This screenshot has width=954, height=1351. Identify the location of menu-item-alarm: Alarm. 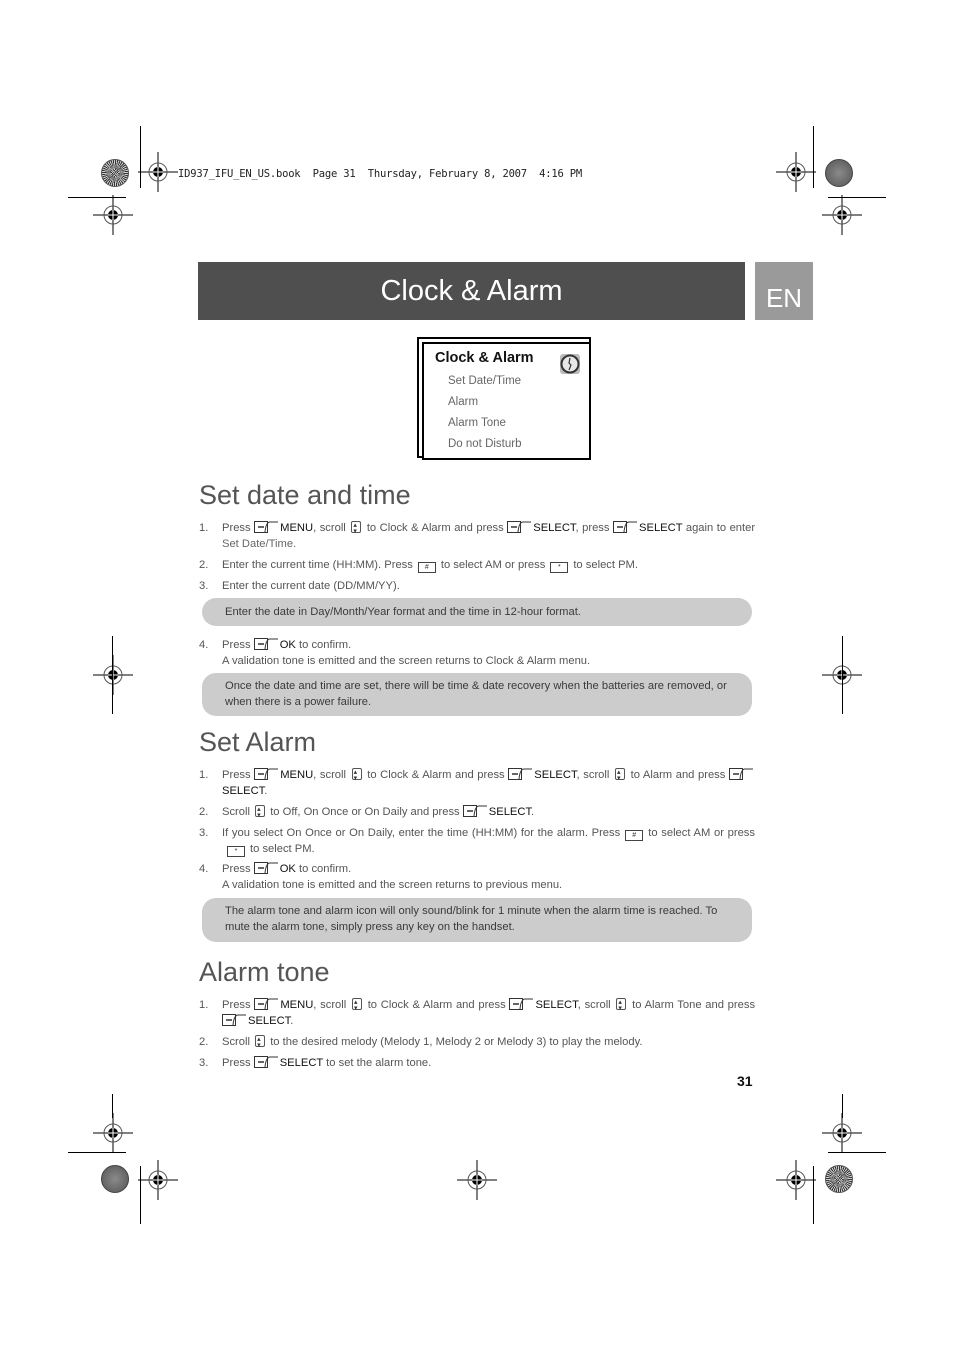
(463, 402).